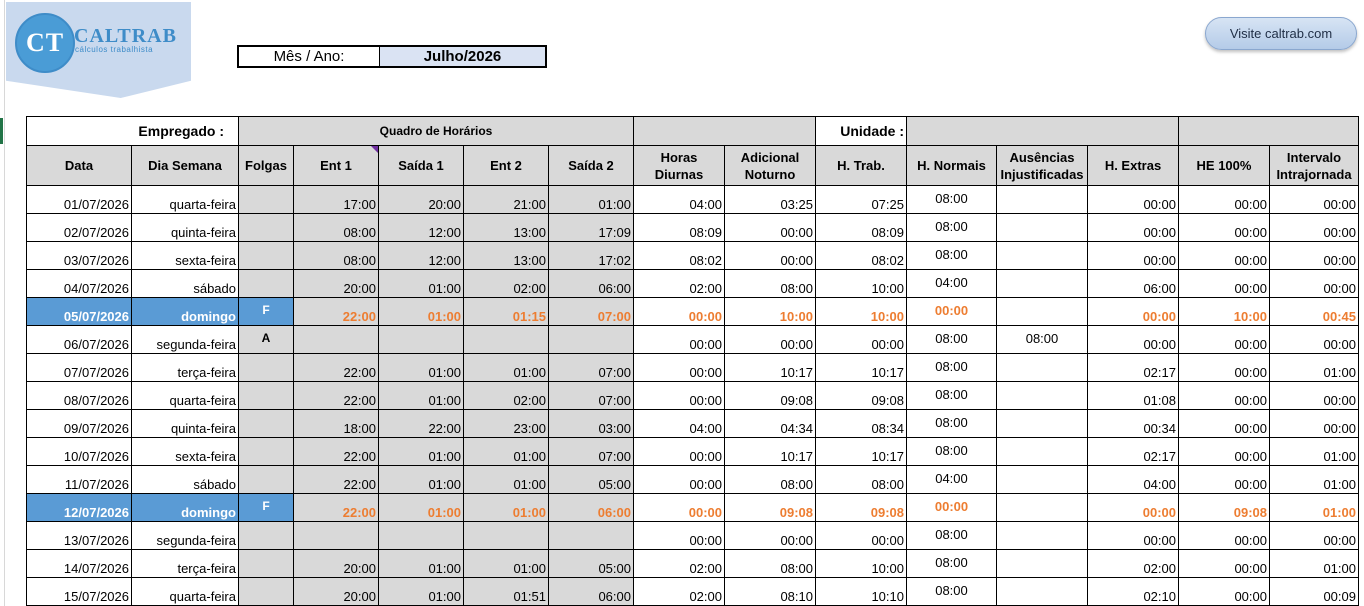 The image size is (1364, 606). What do you see at coordinates (861, 199) in the screenshot?
I see `trab-cell: 07:25` at bounding box center [861, 199].